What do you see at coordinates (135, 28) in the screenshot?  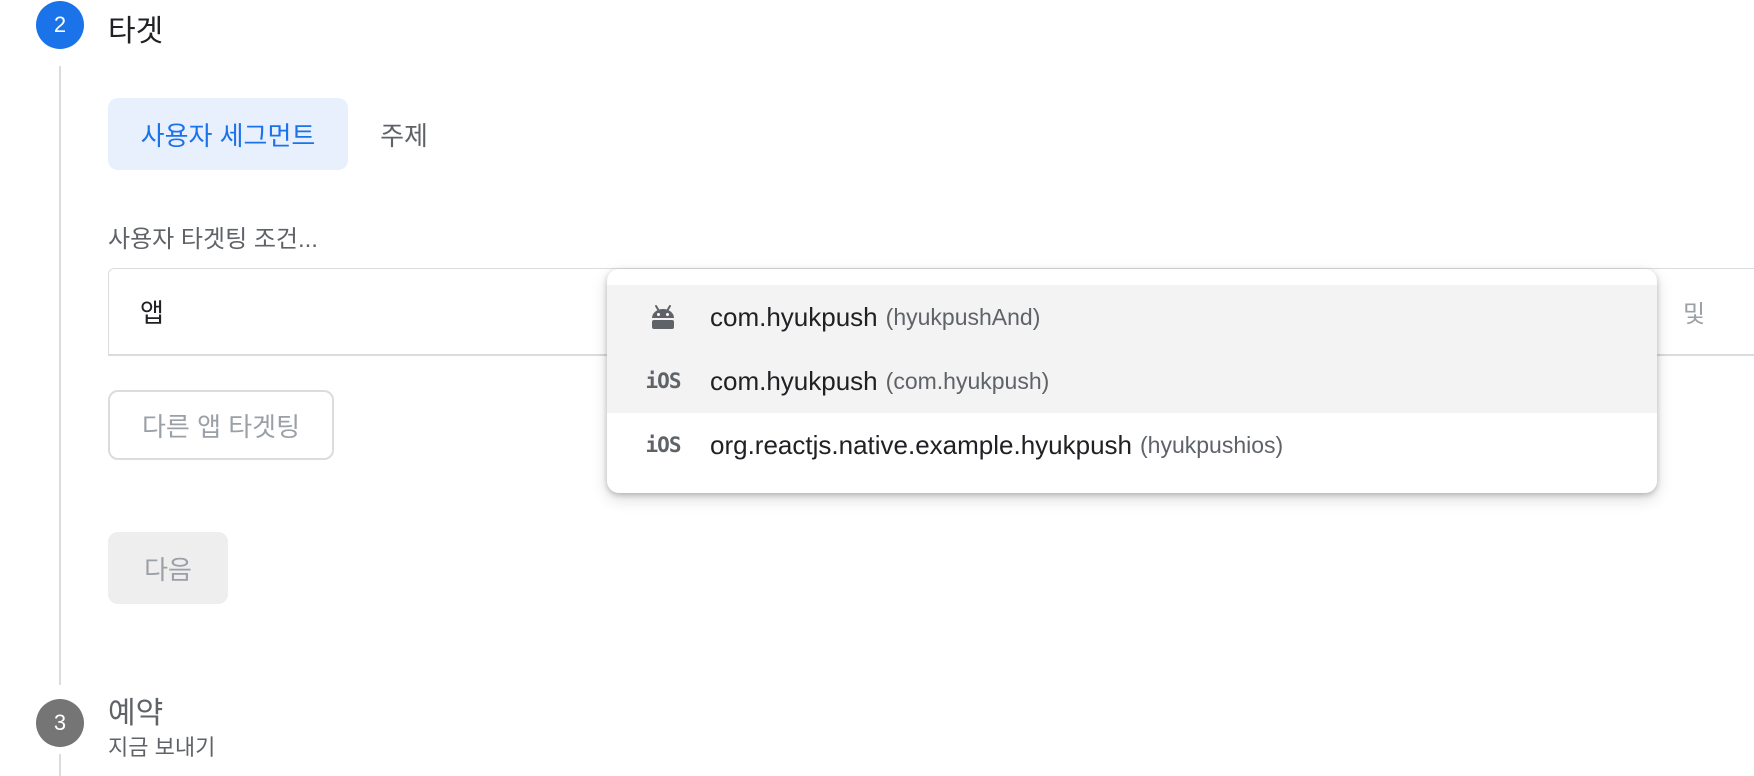 I see `step-title: 타겟` at bounding box center [135, 28].